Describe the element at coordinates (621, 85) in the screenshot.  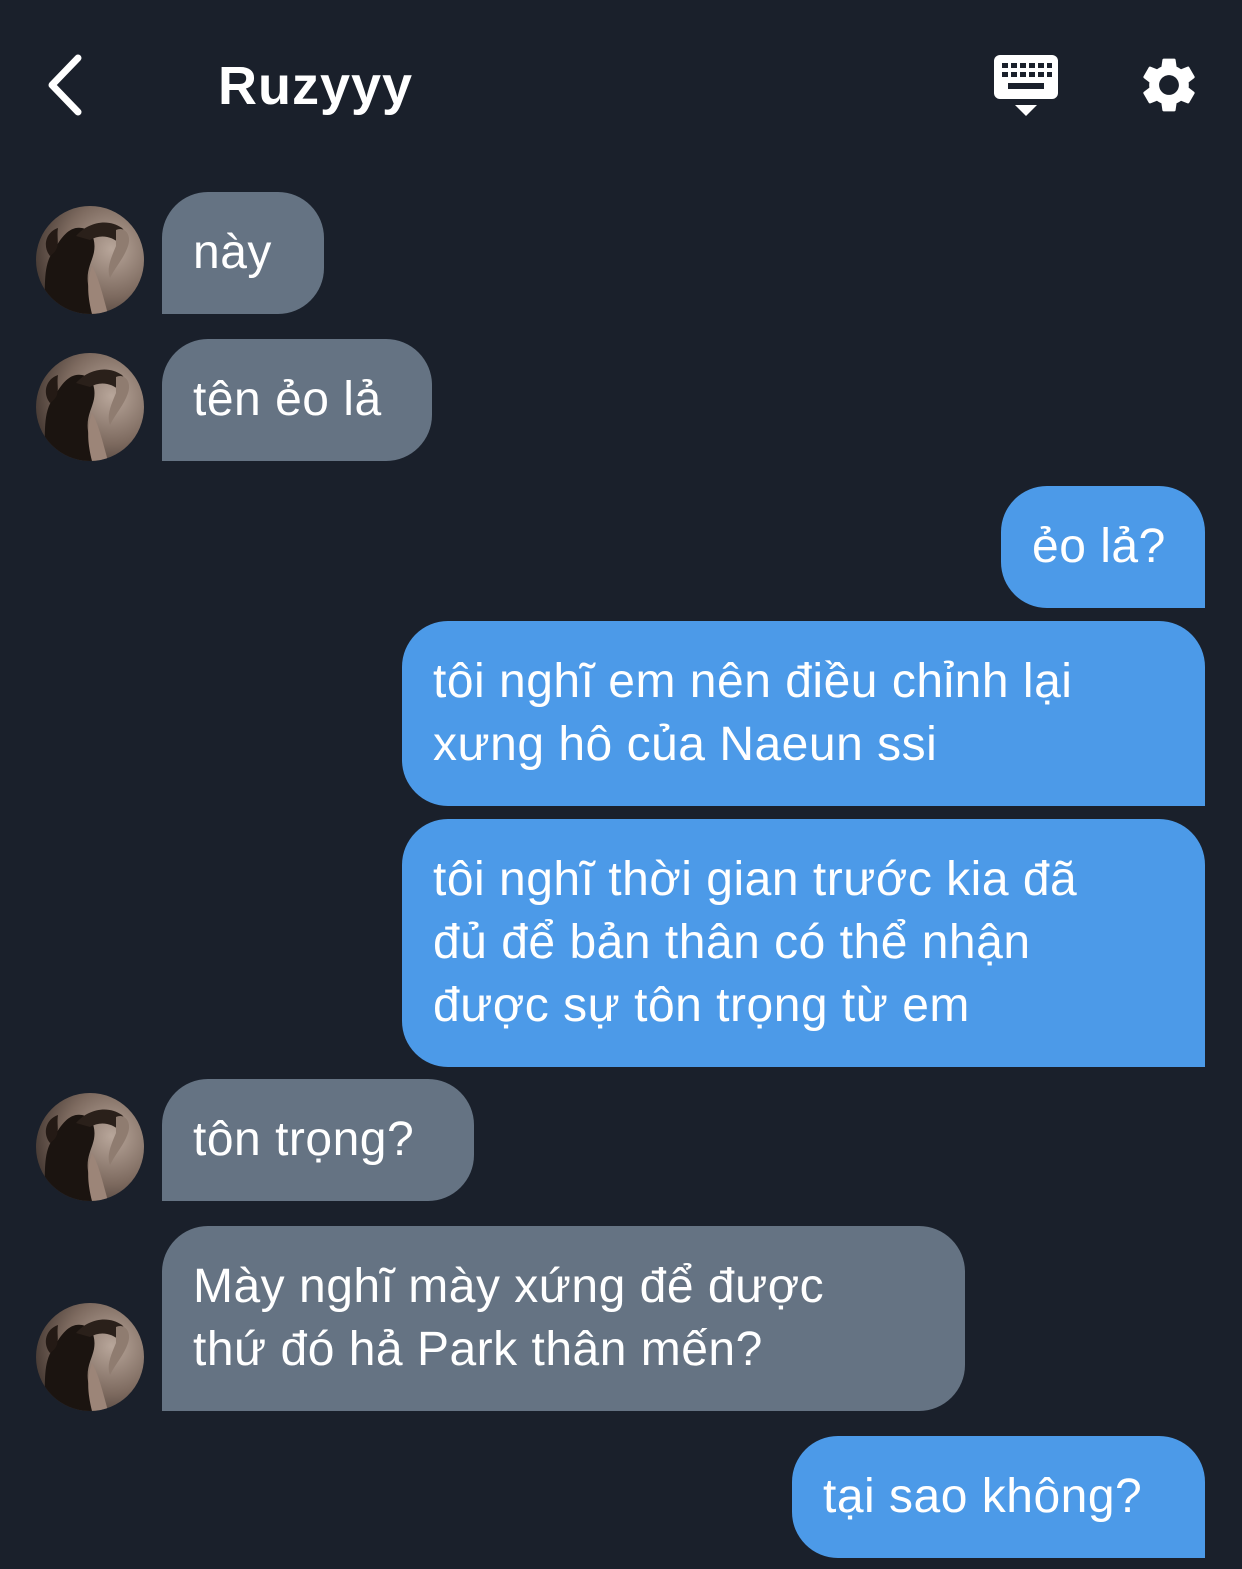
I see `chat-header: Ruzyyy` at that location.